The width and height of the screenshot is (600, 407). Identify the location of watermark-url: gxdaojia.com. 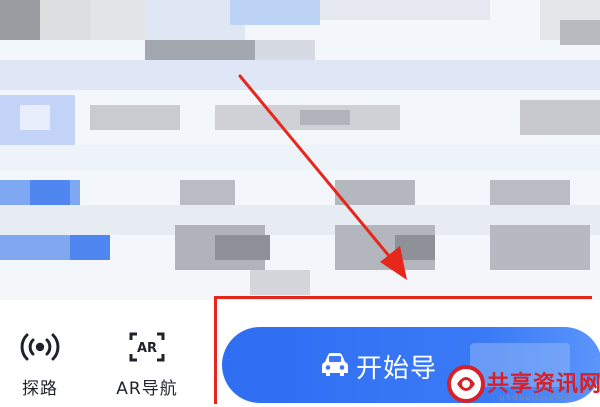
(535, 398).